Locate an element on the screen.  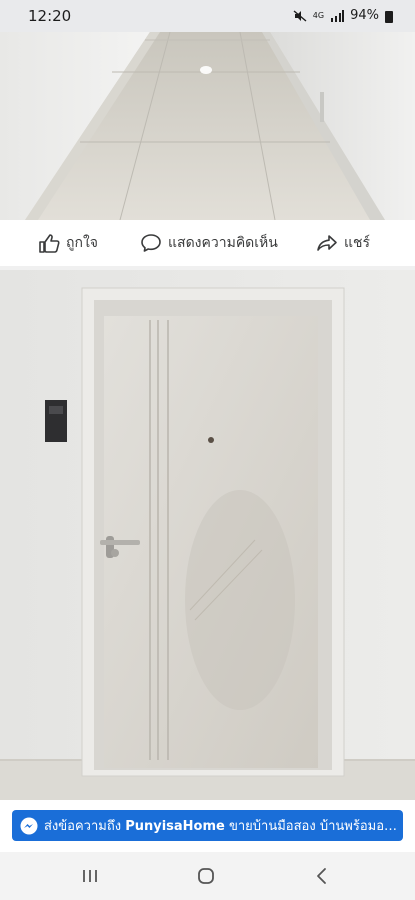
home-icon is located at coordinates (206, 876).